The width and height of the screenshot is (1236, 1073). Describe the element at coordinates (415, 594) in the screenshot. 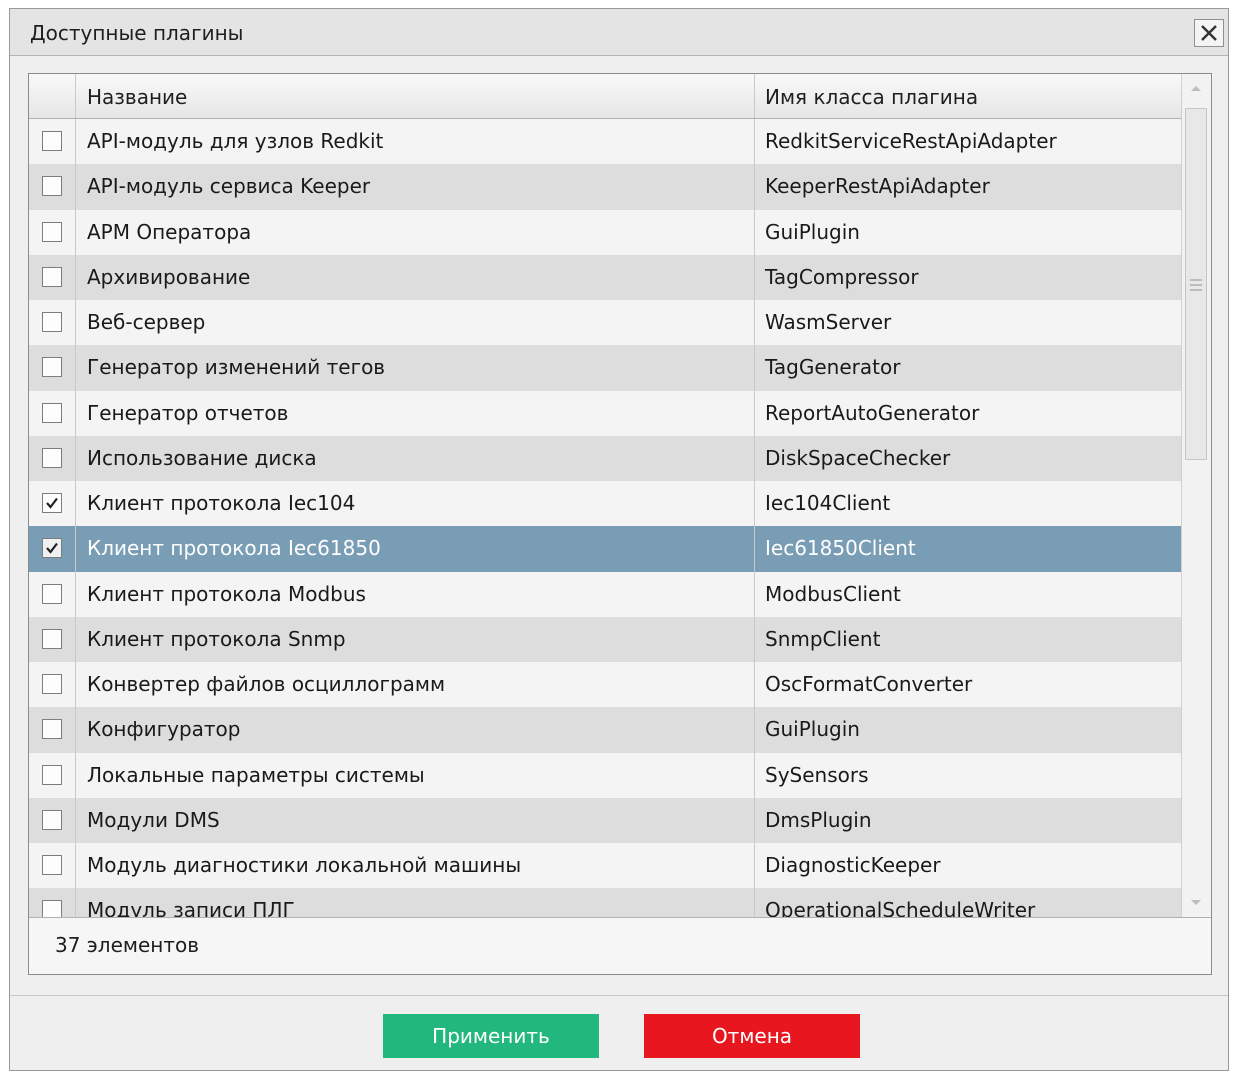

I see `plugin-name-cell: Клиент протокола Modbus` at that location.